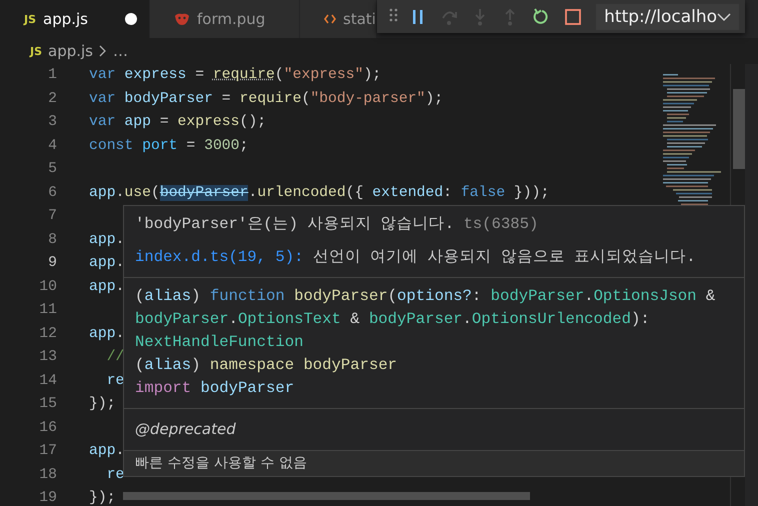 This screenshot has width=758, height=506. What do you see at coordinates (319, 193) in the screenshot?
I see `code-line: app.use(bodyParser.urlencoded({ extended: false }));` at bounding box center [319, 193].